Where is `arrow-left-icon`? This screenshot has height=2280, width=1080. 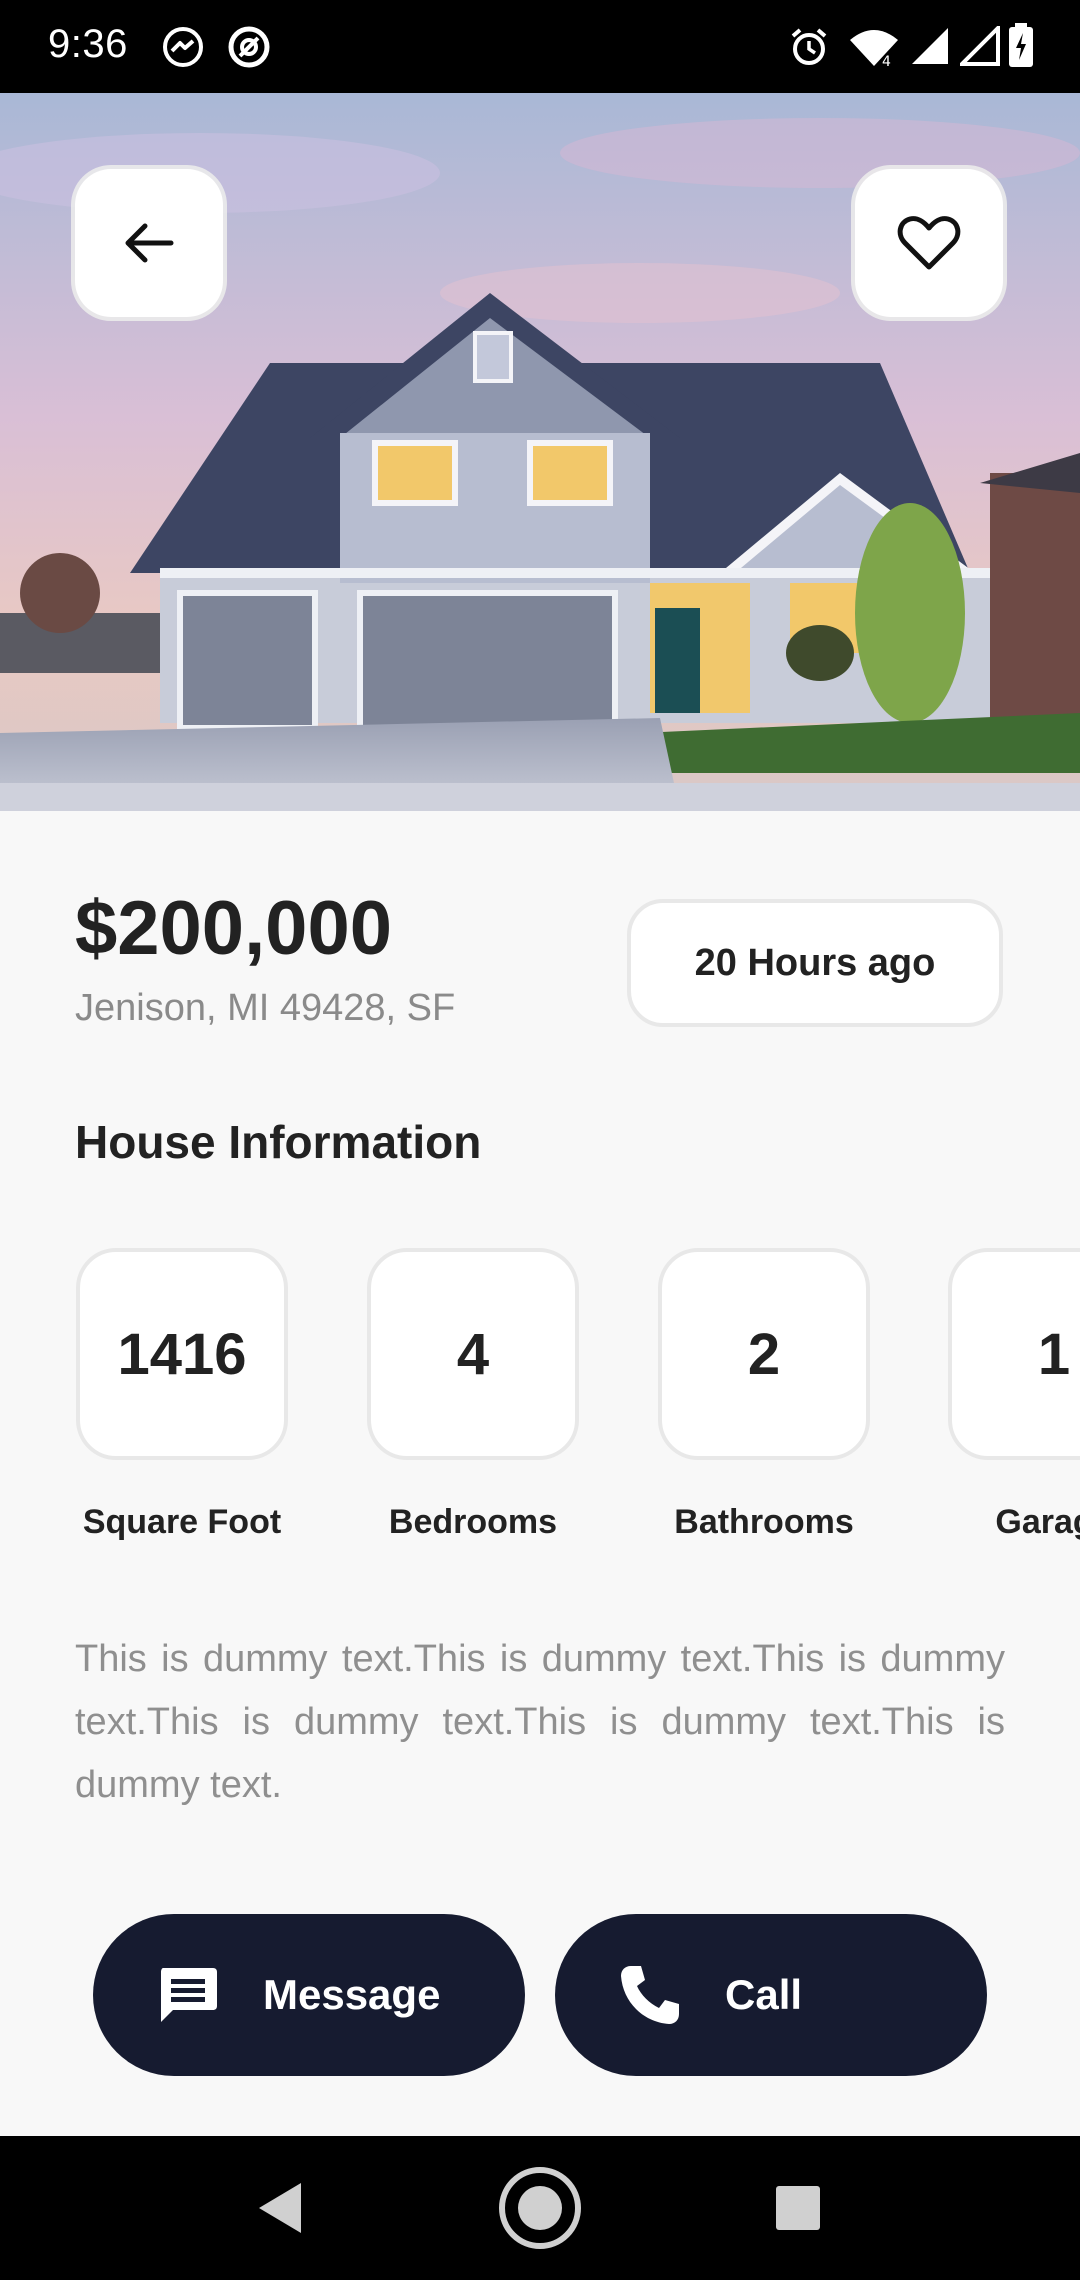 arrow-left-icon is located at coordinates (149, 243).